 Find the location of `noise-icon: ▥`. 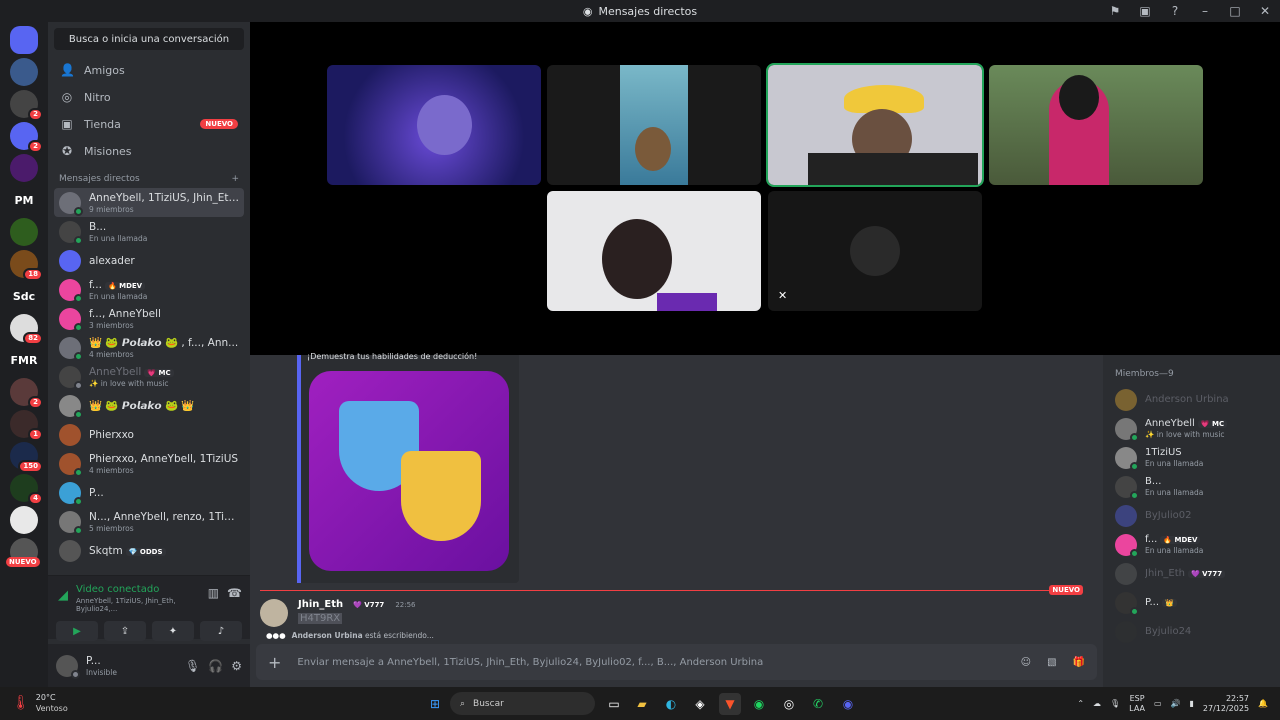

noise-icon: ▥ is located at coordinates (213, 593).